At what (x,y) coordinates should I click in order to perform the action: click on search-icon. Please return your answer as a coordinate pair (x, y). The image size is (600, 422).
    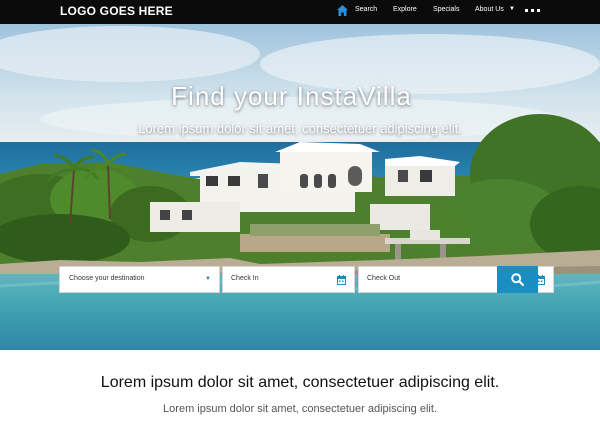
    Looking at the image, I should click on (517, 279).